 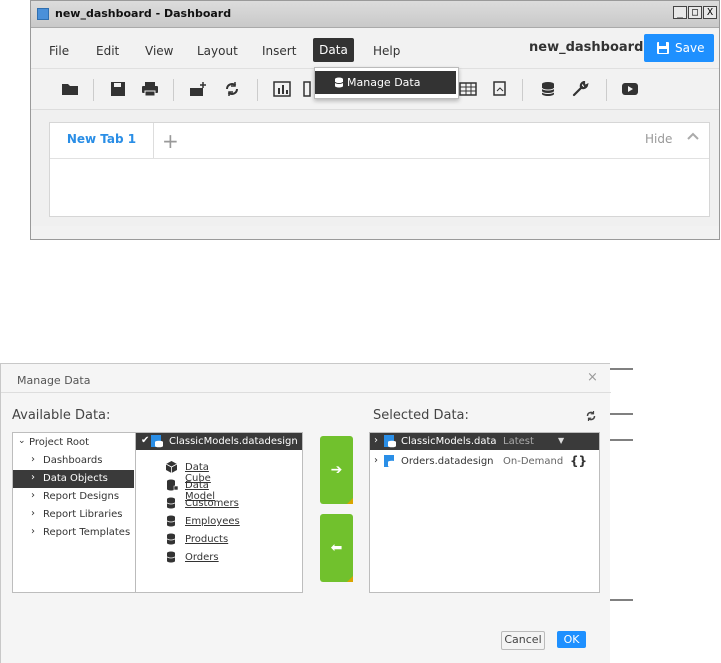 What do you see at coordinates (172, 485) in the screenshot?
I see `data-model-icon` at bounding box center [172, 485].